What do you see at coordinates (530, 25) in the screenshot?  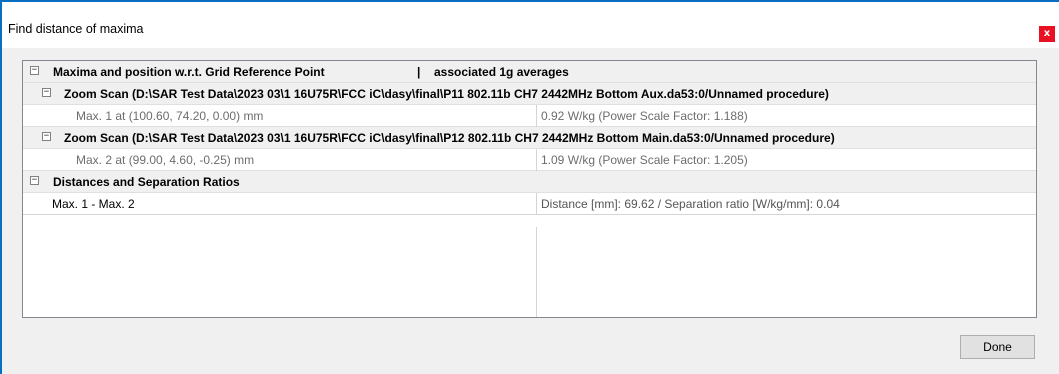 I see `title-bar: Find distance of maxima x` at bounding box center [530, 25].